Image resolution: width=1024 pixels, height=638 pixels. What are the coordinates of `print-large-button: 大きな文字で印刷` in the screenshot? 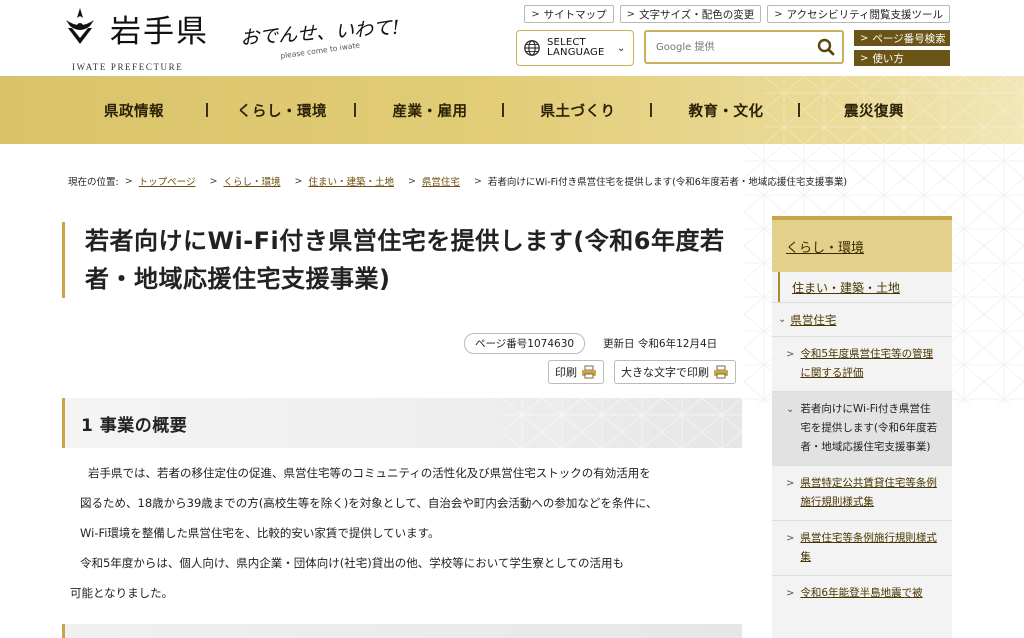 It's located at (675, 372).